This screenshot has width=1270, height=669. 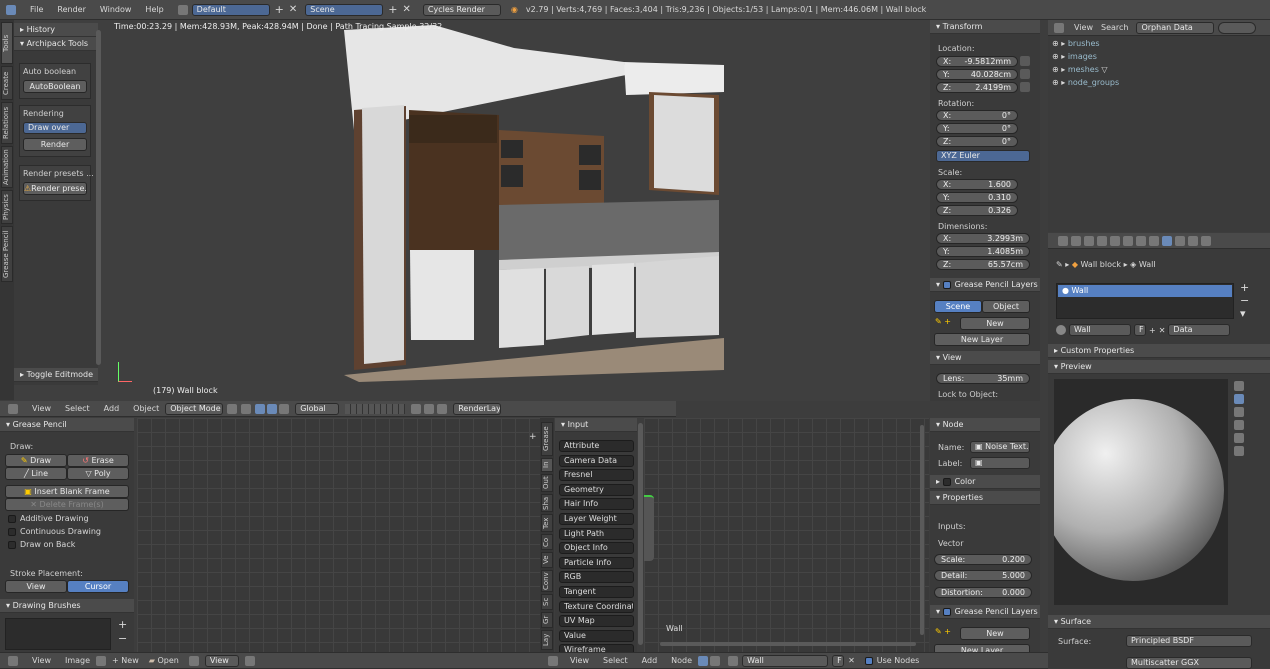 I want to click on material-name-field: Wall, so click(x=1100, y=330).